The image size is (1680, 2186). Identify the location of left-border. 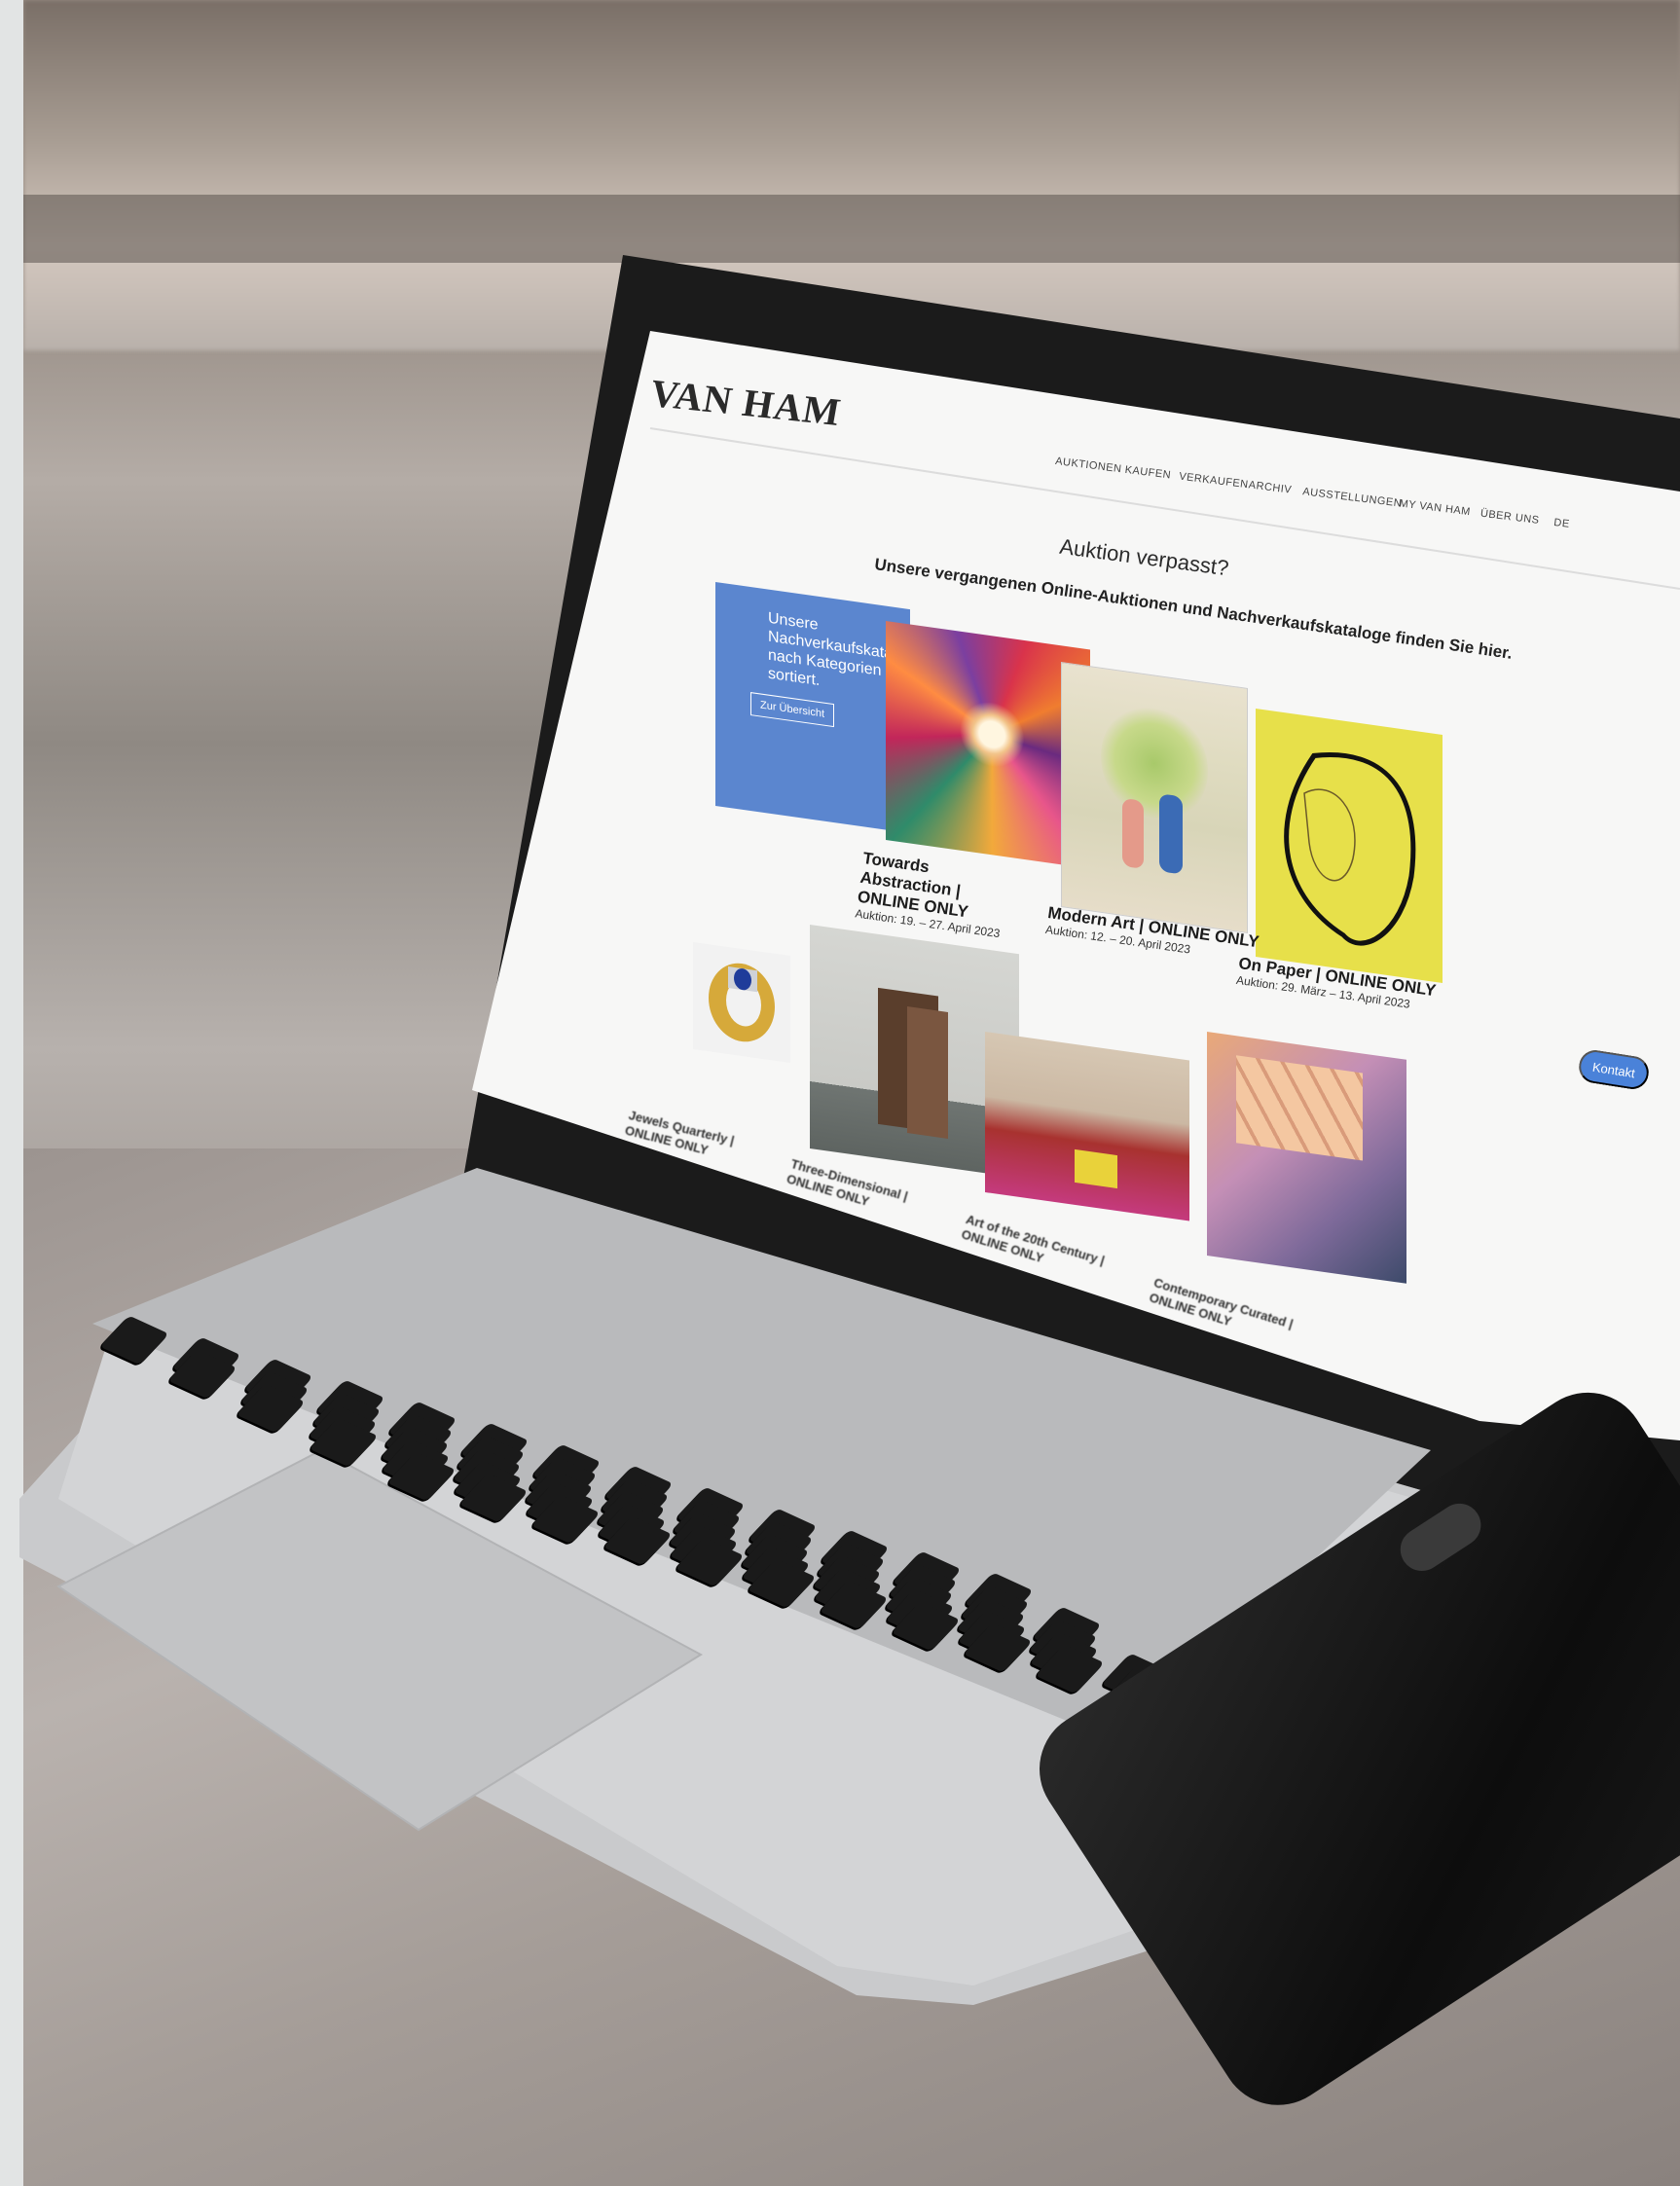
(11, 1093).